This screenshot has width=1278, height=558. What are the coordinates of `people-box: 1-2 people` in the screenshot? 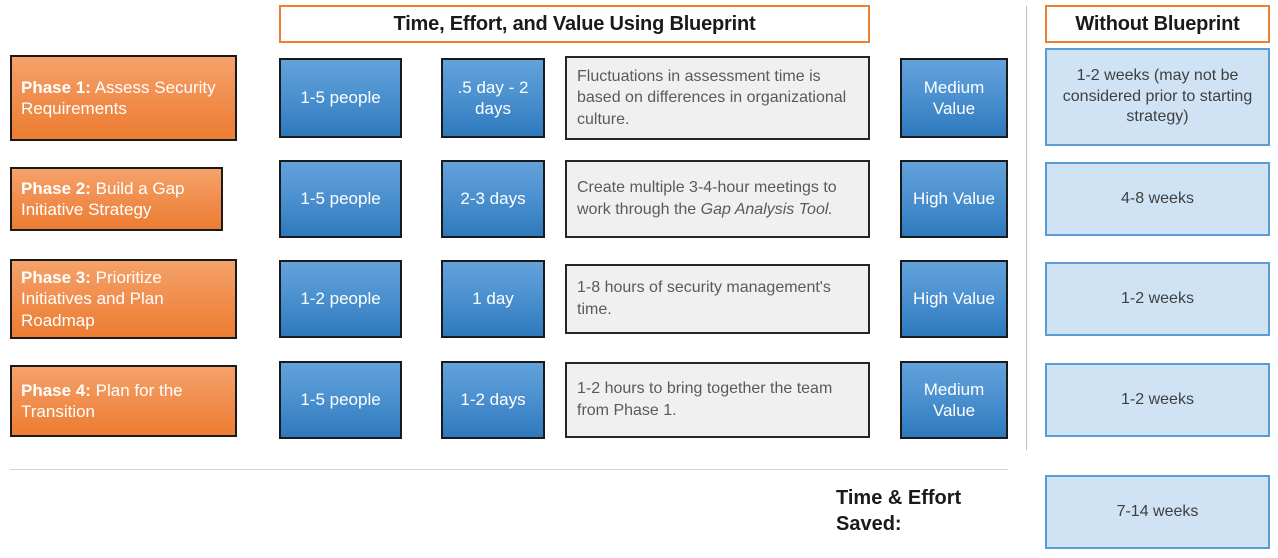 It's located at (340, 299).